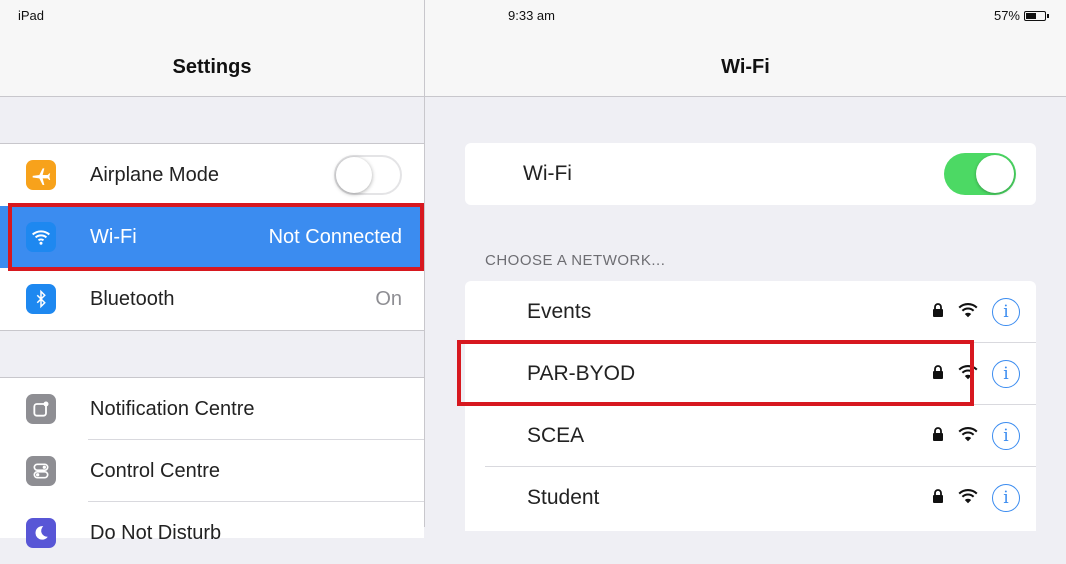  What do you see at coordinates (31, 15) in the screenshot?
I see `device-name: iPad` at bounding box center [31, 15].